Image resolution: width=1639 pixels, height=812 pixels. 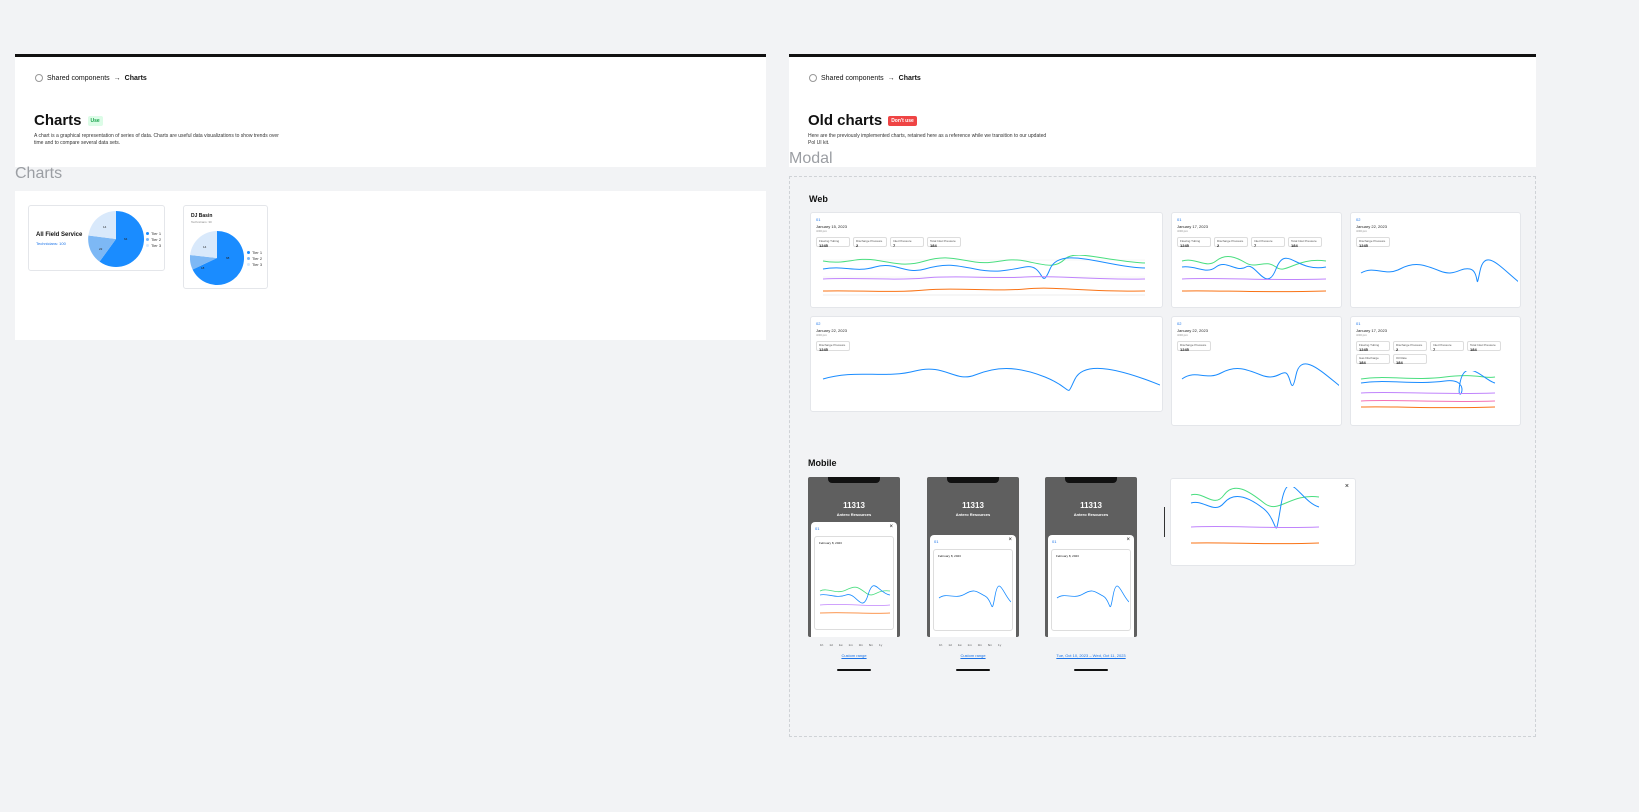 What do you see at coordinates (1434, 349) in the screenshot?
I see `metric-chip-value: 7` at bounding box center [1434, 349].